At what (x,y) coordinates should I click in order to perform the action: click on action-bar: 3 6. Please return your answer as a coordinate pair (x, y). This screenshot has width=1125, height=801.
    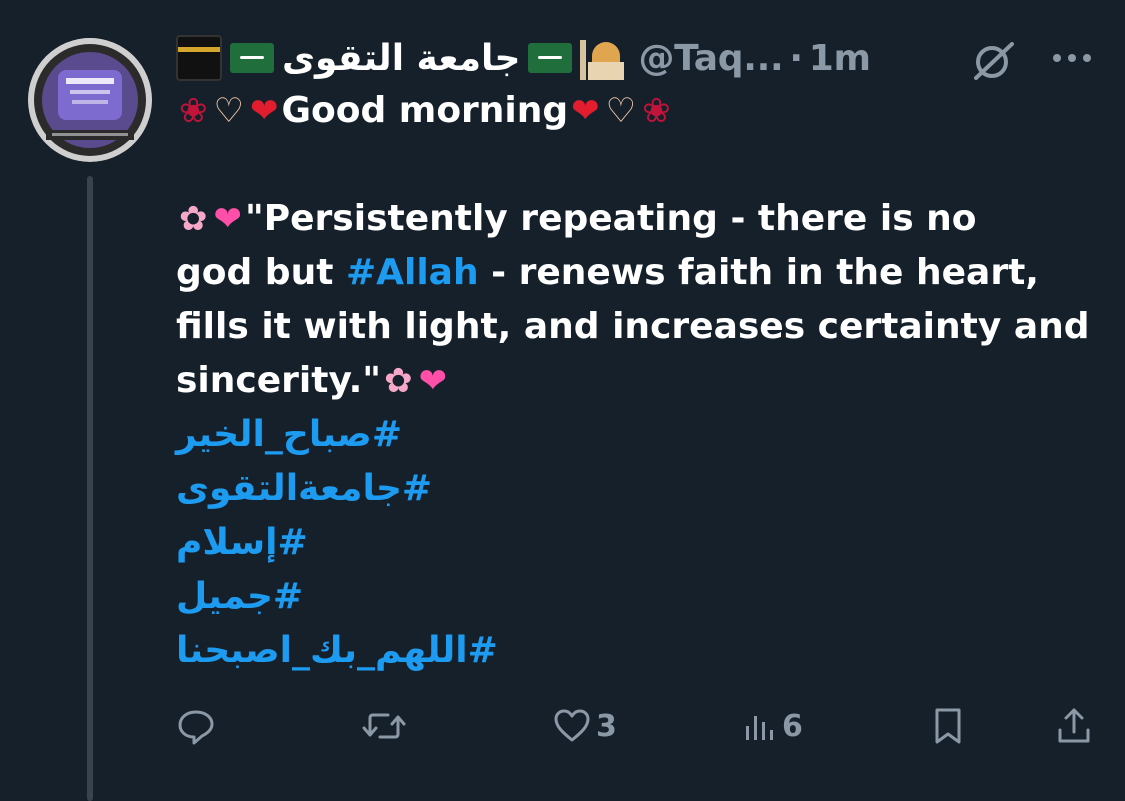
    Looking at the image, I should click on (636, 726).